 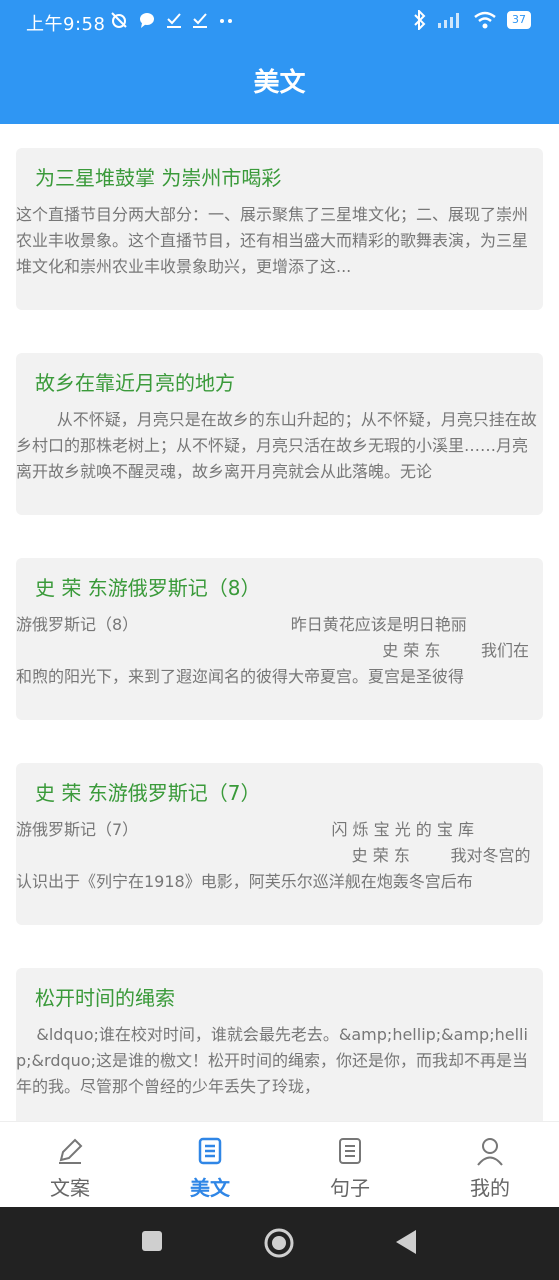 What do you see at coordinates (406, 1242) in the screenshot?
I see `back-button` at bounding box center [406, 1242].